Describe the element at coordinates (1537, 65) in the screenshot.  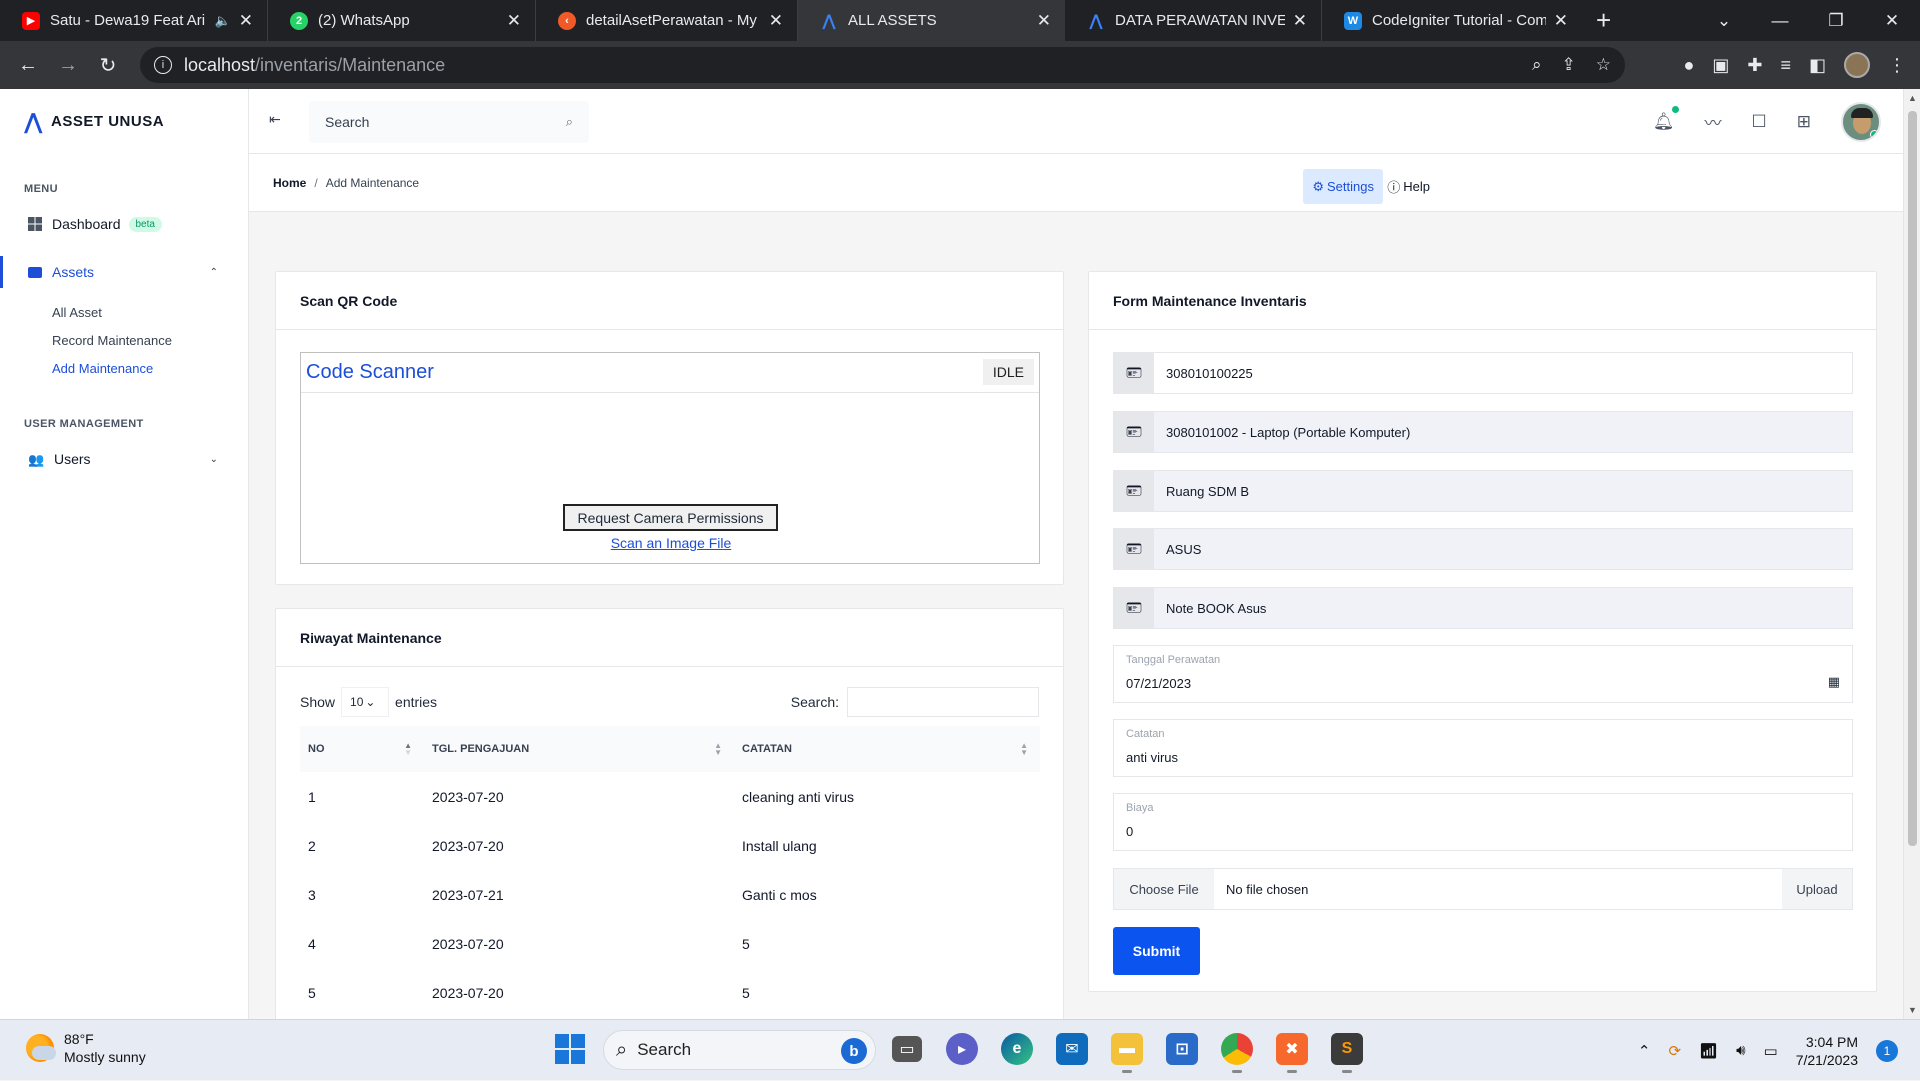
I see `zoom-icon: ⌕` at that location.